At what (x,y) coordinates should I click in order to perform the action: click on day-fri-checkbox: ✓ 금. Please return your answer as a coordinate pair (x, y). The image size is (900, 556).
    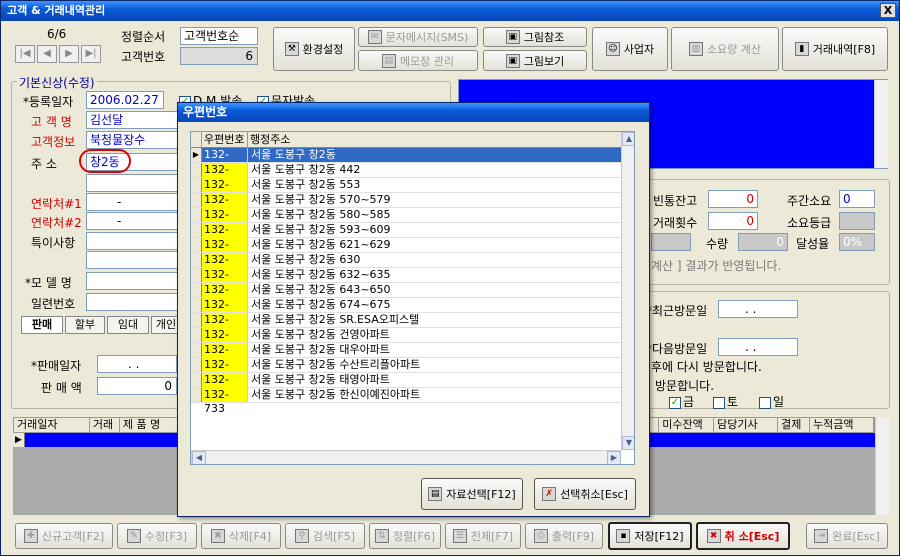
    Looking at the image, I should click on (681, 401).